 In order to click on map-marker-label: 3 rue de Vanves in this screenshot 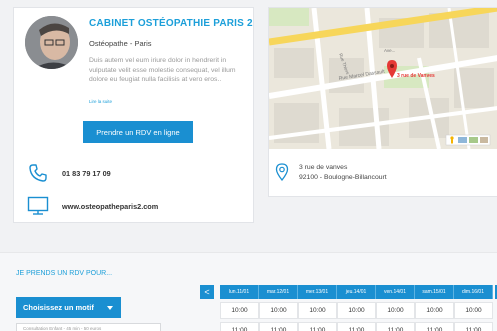, I will do `click(416, 76)`.